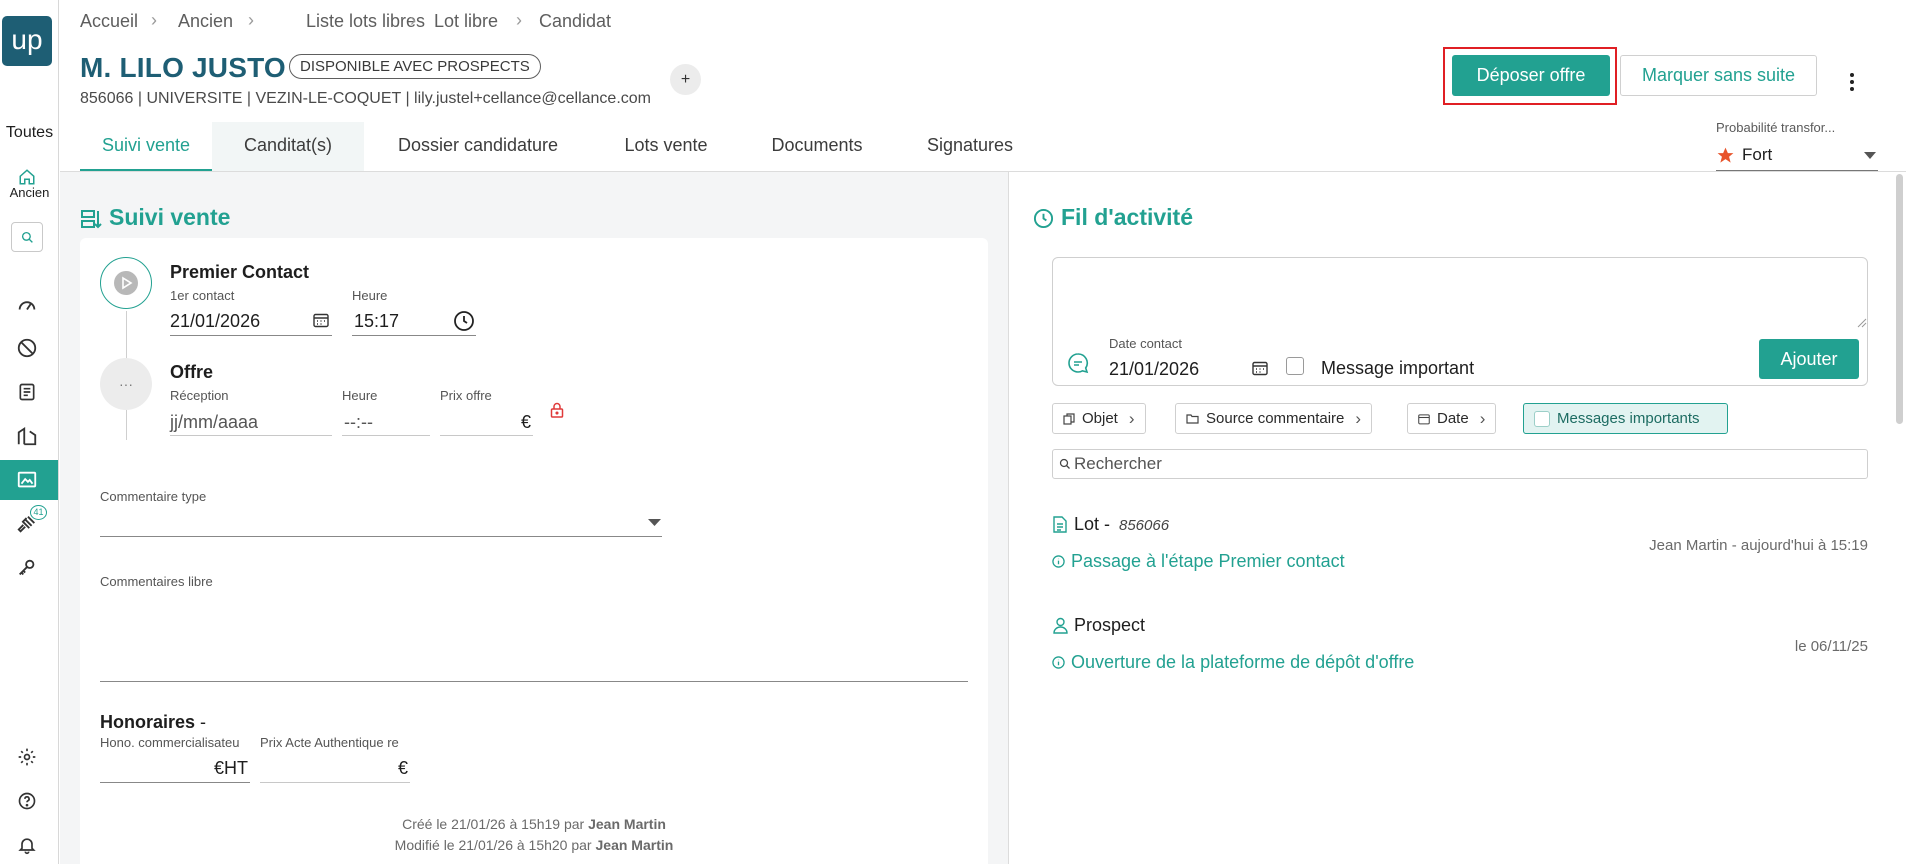 The image size is (1906, 864). I want to click on activity-item-title: Prospect, so click(1110, 625).